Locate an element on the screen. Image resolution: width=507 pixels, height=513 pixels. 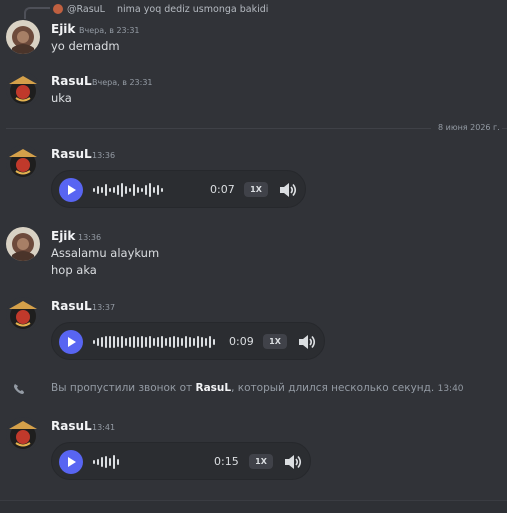
voice-duration: 0:07 is located at coordinates (222, 189).